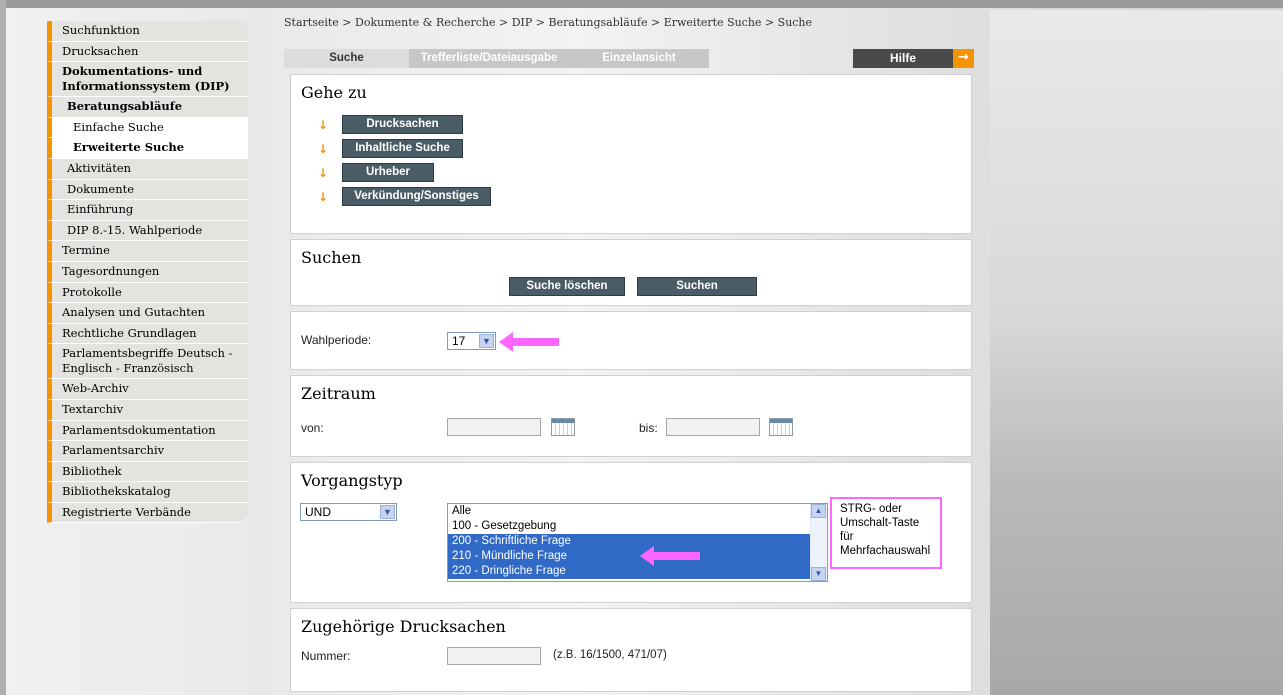  Describe the element at coordinates (637, 526) in the screenshot. I see `list-item: 100 - Gesetzgebung` at that location.